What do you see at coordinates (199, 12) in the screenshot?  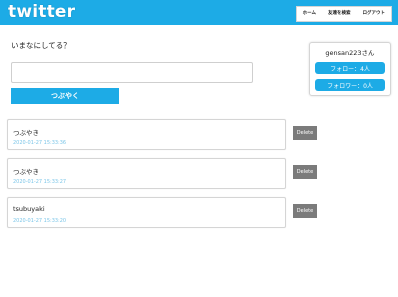 I see `app-header: twitter ホーム 友達を検索 ログアウト` at bounding box center [199, 12].